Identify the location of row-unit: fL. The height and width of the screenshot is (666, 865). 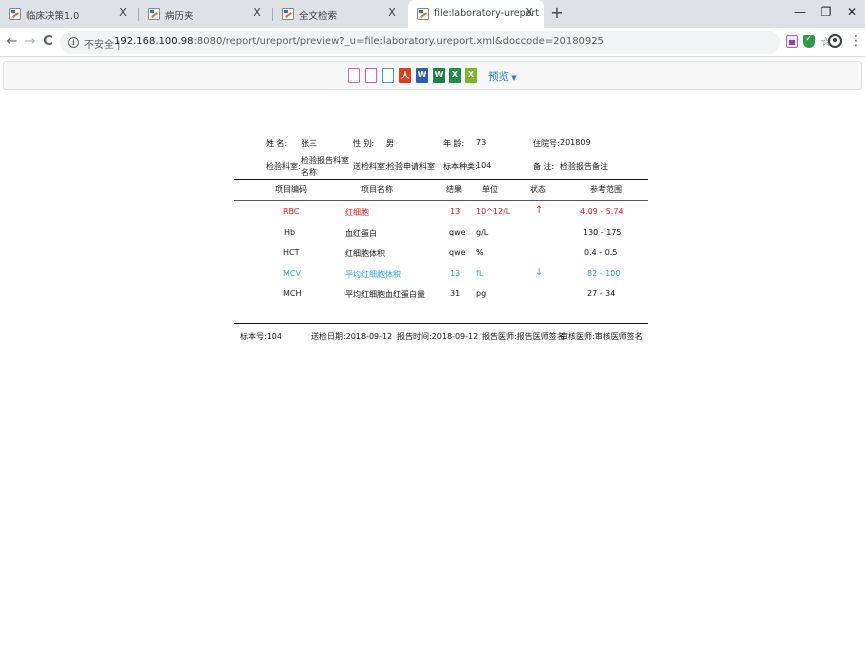
(480, 273).